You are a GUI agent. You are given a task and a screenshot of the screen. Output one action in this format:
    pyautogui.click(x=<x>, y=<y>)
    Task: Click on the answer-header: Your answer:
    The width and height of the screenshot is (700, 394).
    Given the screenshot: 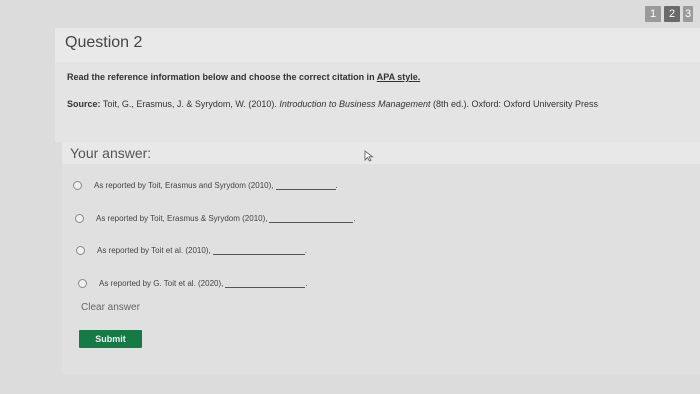 What is the action you would take?
    pyautogui.click(x=381, y=153)
    